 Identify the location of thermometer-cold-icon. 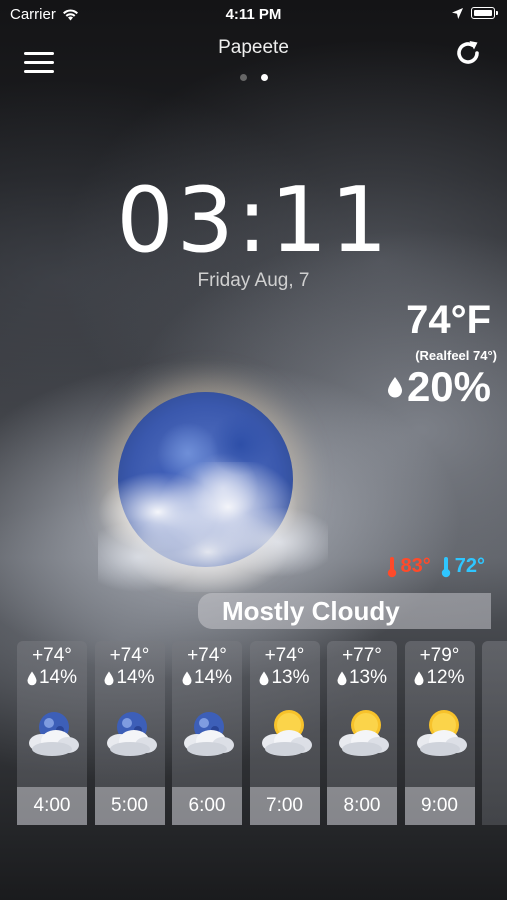
(445, 566).